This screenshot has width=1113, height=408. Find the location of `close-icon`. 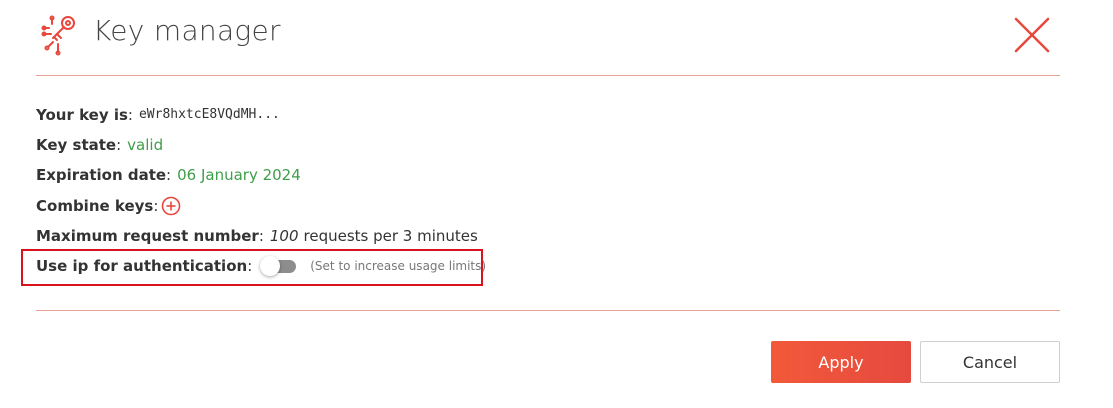

close-icon is located at coordinates (1032, 35).